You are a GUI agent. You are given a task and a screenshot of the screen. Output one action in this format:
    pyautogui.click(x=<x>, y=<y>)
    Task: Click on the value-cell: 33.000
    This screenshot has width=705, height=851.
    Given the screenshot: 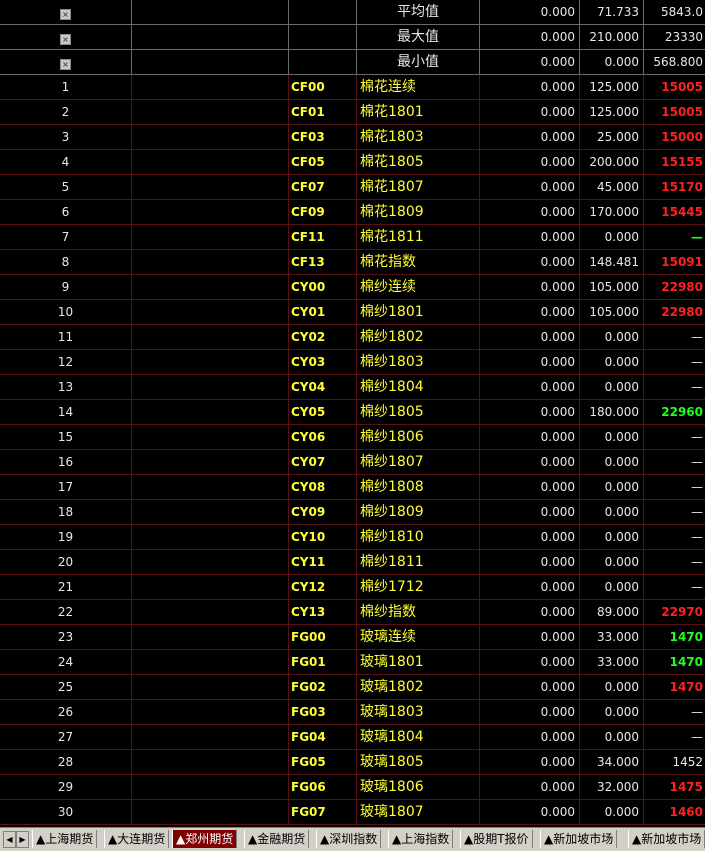 What is the action you would take?
    pyautogui.click(x=612, y=662)
    